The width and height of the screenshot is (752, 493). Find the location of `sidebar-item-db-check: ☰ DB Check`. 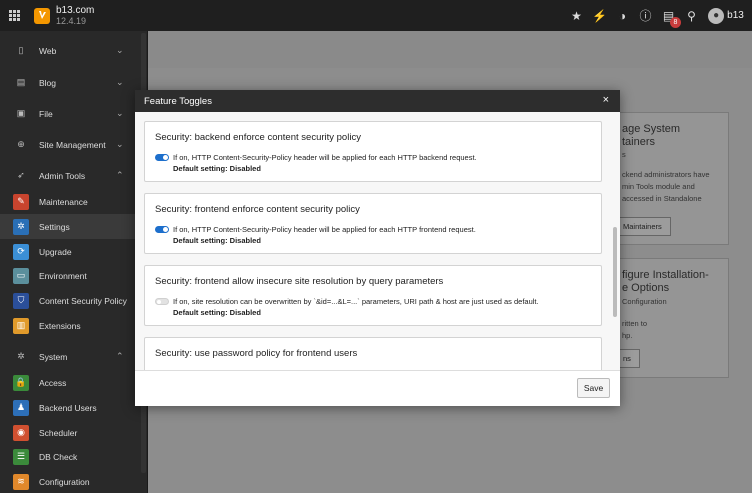

sidebar-item-db-check: ☰ DB Check is located at coordinates (72, 456).